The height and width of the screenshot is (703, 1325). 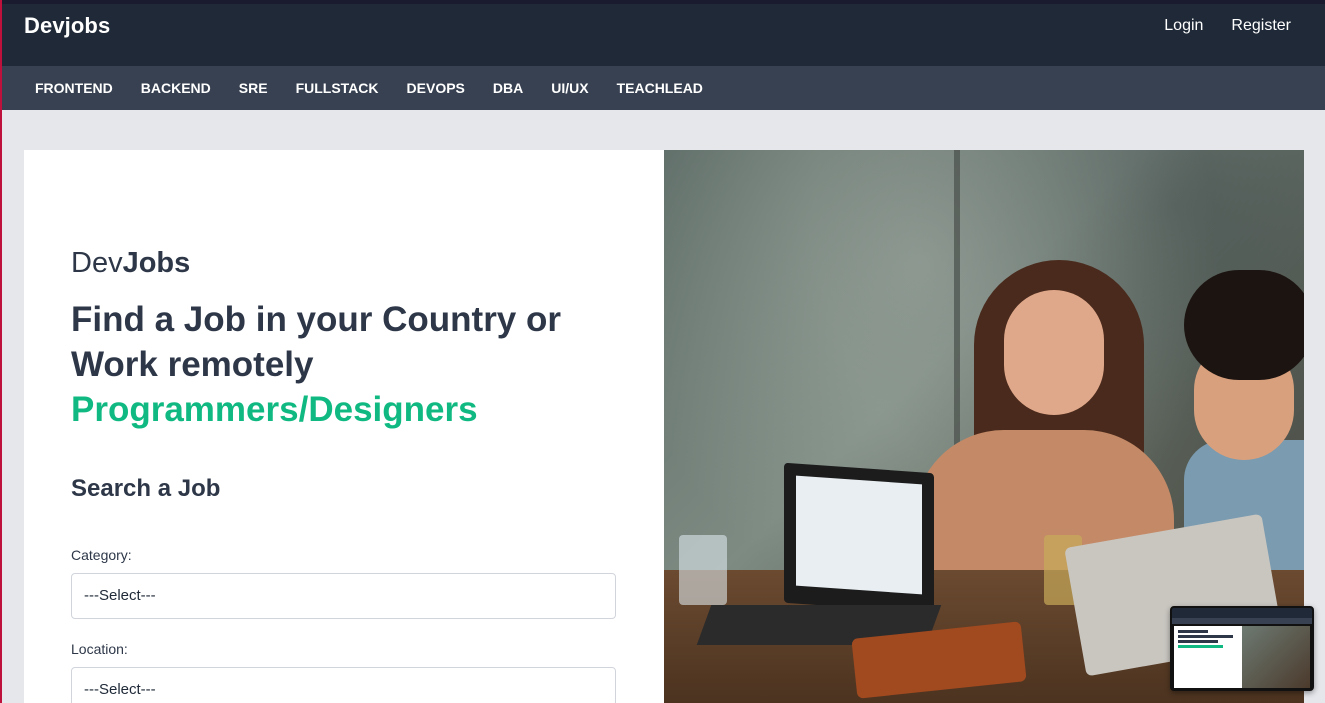 What do you see at coordinates (343, 685) in the screenshot?
I see `location-select: ---Select---` at bounding box center [343, 685].